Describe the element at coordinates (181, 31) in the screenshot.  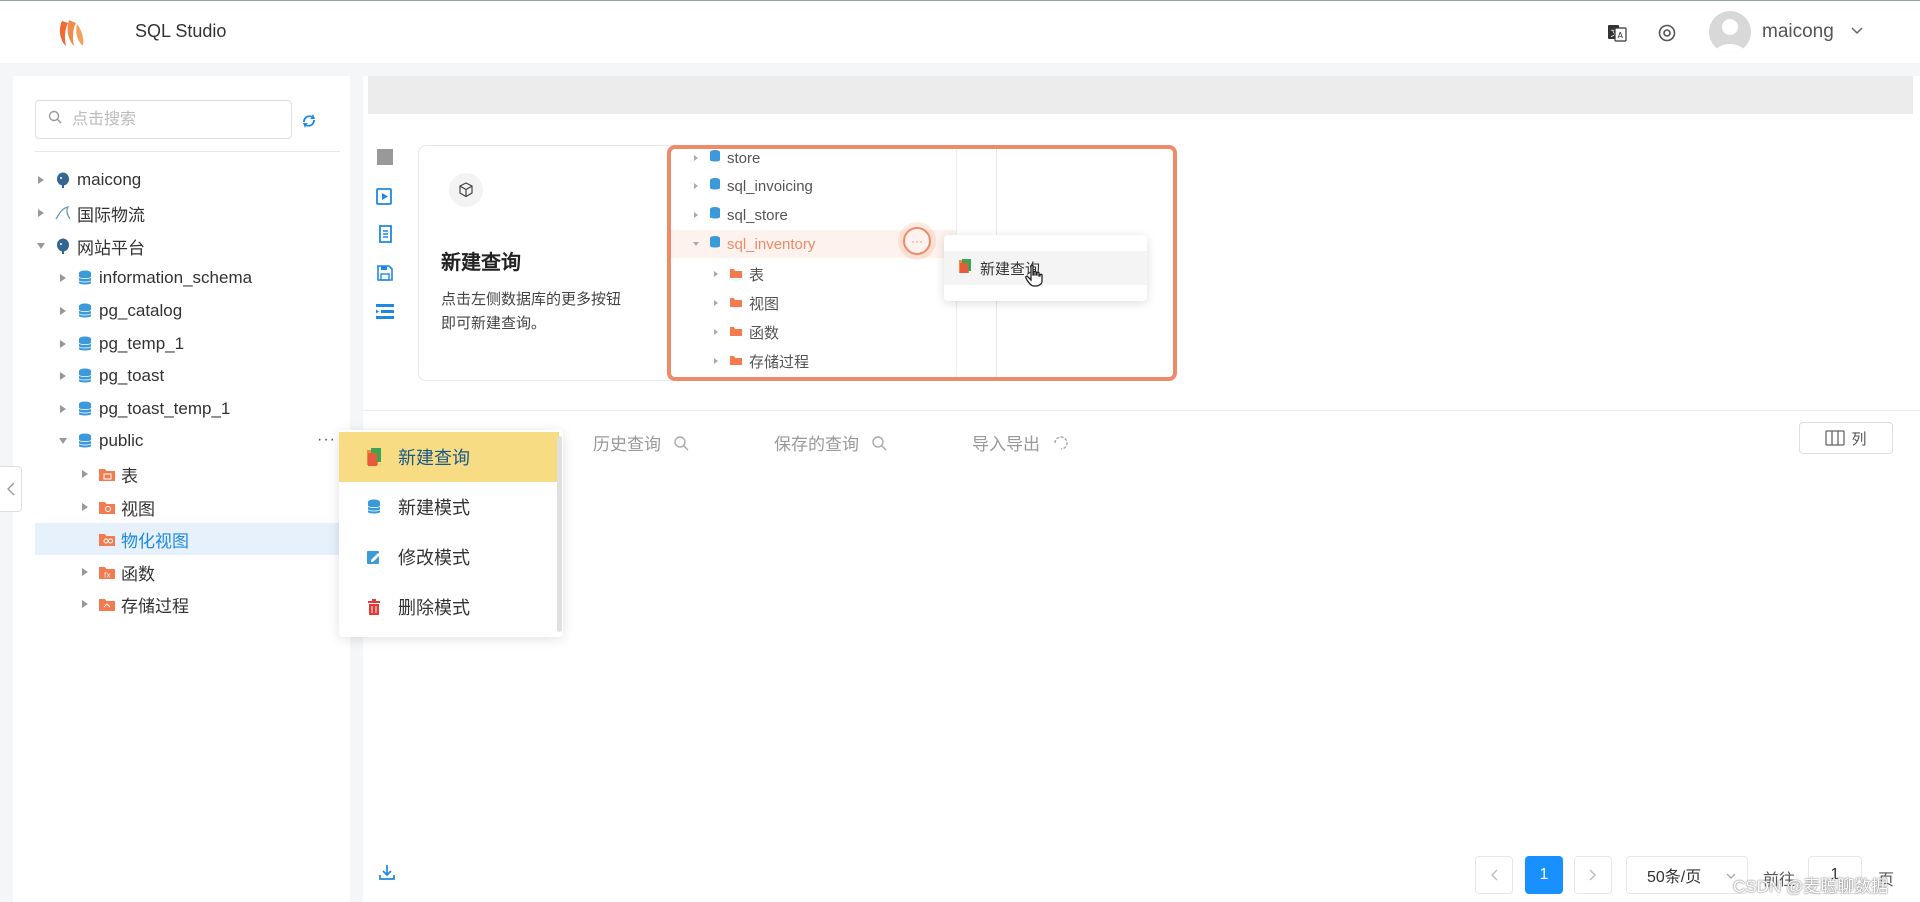
I see `app-title: SQL Studio` at that location.